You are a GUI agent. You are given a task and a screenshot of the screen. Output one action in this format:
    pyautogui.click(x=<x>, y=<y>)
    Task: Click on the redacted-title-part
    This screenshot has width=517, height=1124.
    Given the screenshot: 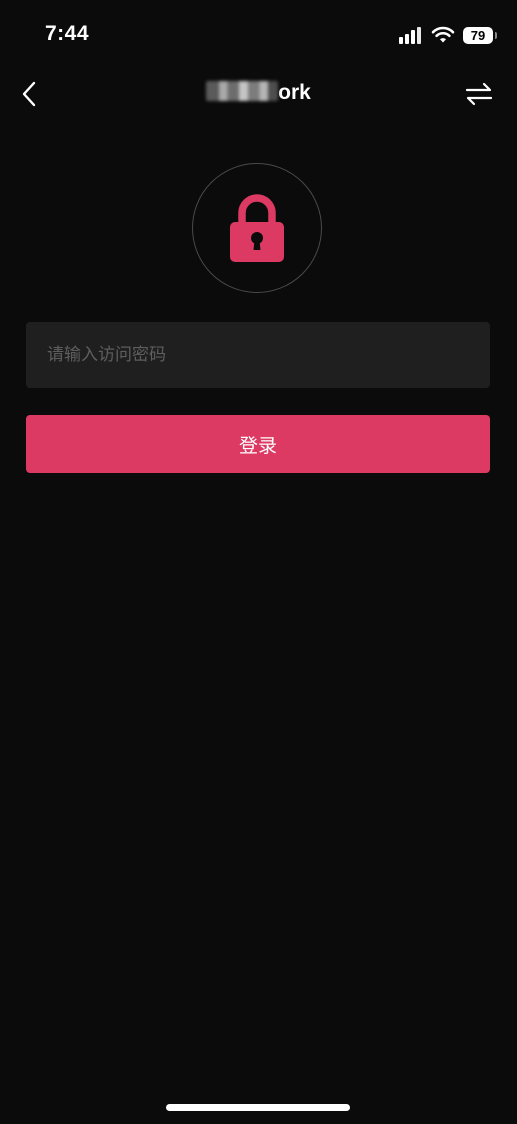 What is the action you would take?
    pyautogui.click(x=242, y=91)
    